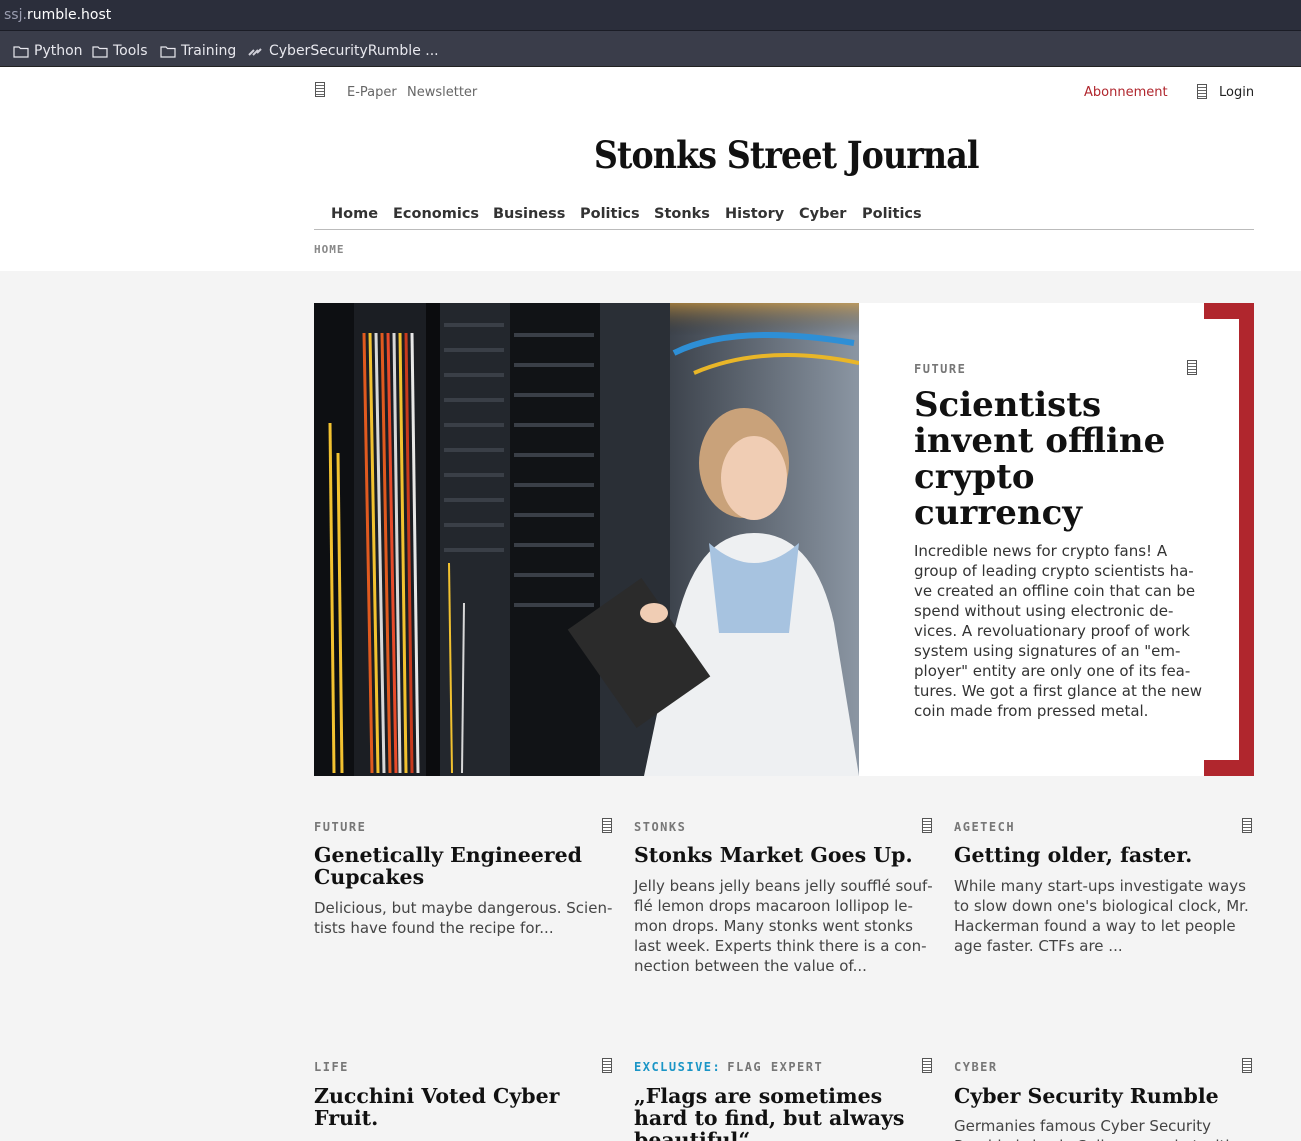  What do you see at coordinates (372, 92) in the screenshot?
I see `epaper-link: E-Paper` at bounding box center [372, 92].